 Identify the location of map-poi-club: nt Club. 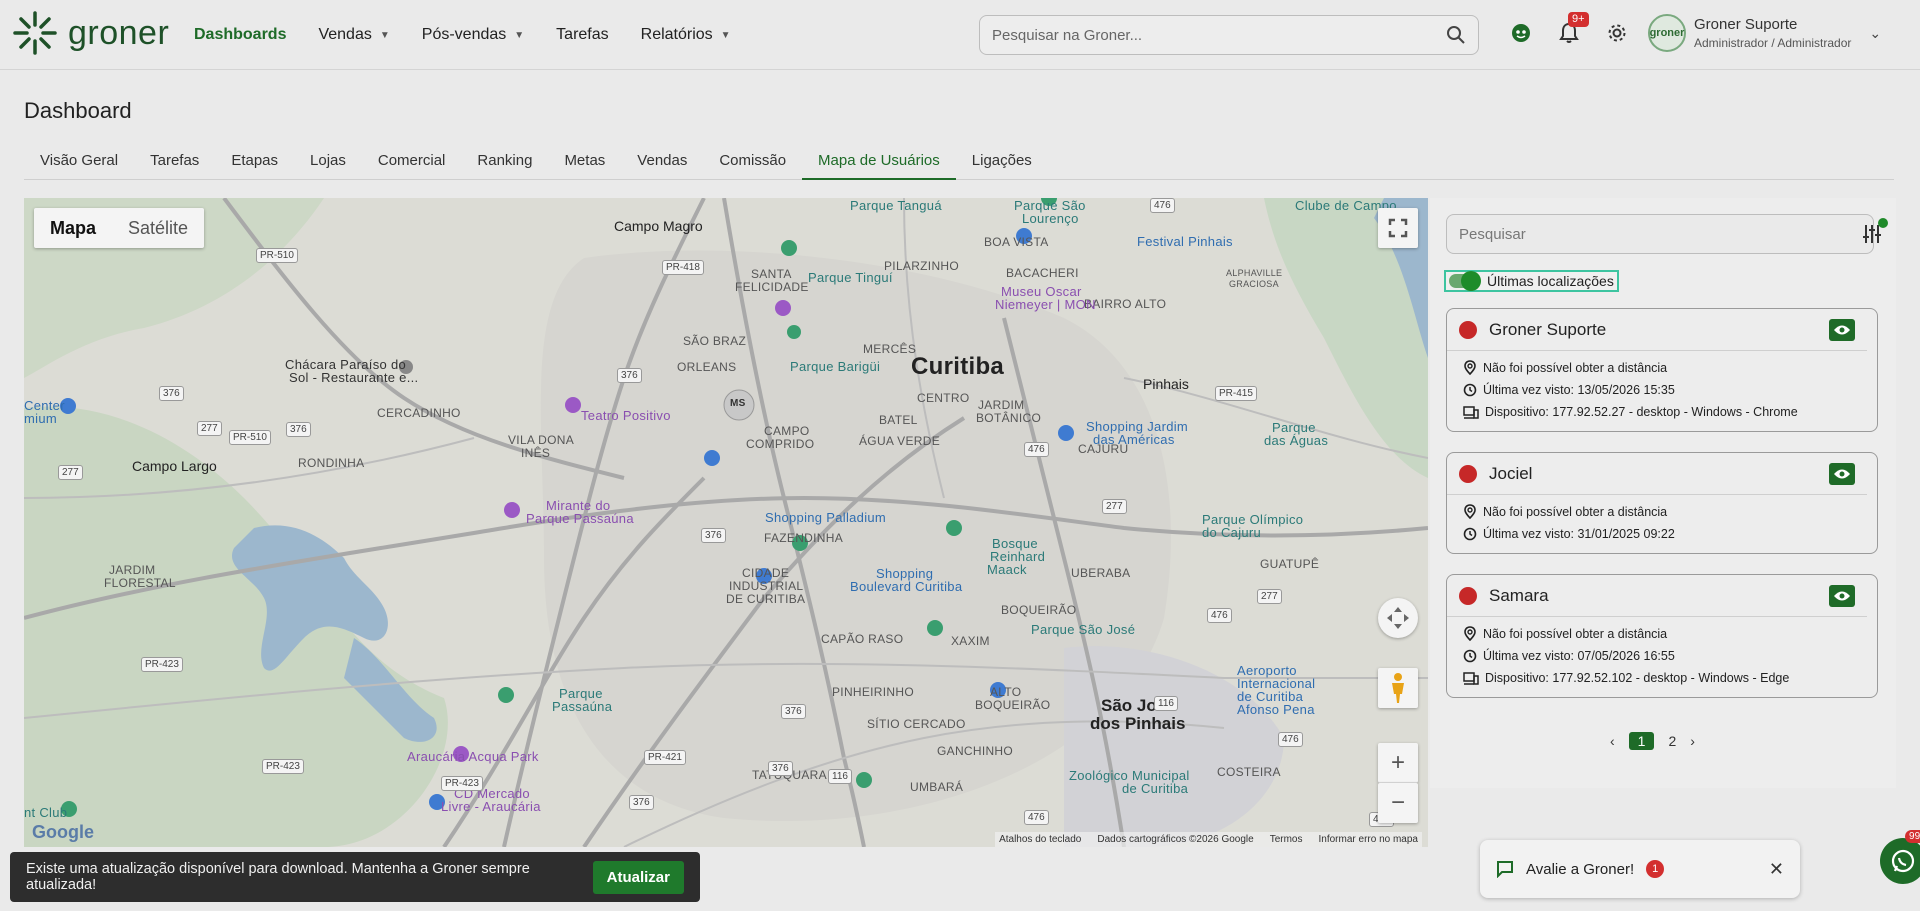
(45, 812).